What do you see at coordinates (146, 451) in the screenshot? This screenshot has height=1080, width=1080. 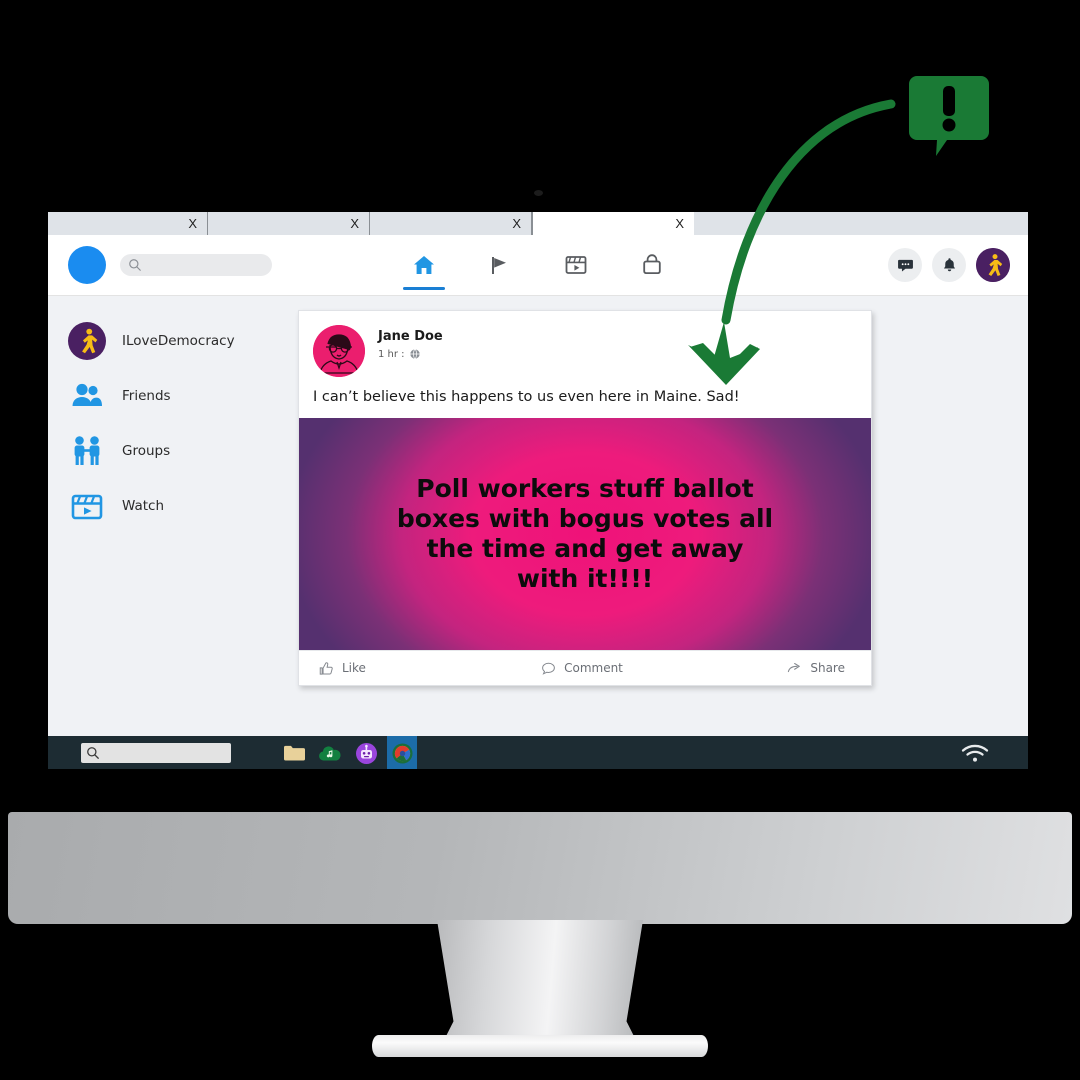 I see `sidebar-item-label: Groups` at bounding box center [146, 451].